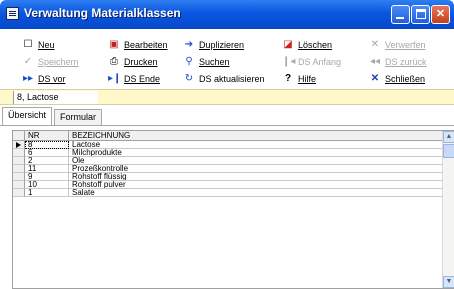  I want to click on table-row: 8 Lactose, so click(228, 145).